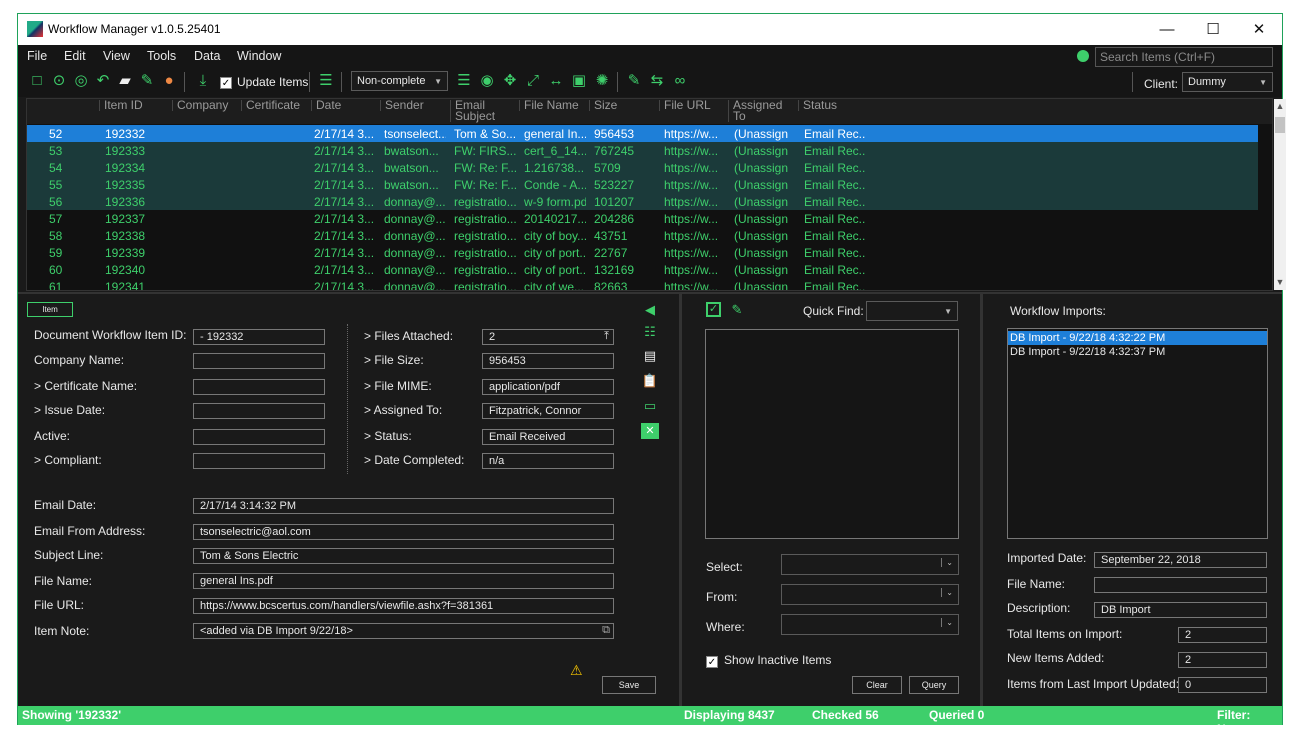  Describe the element at coordinates (912, 311) in the screenshot. I see `quick-find-dropdown: ▼` at that location.